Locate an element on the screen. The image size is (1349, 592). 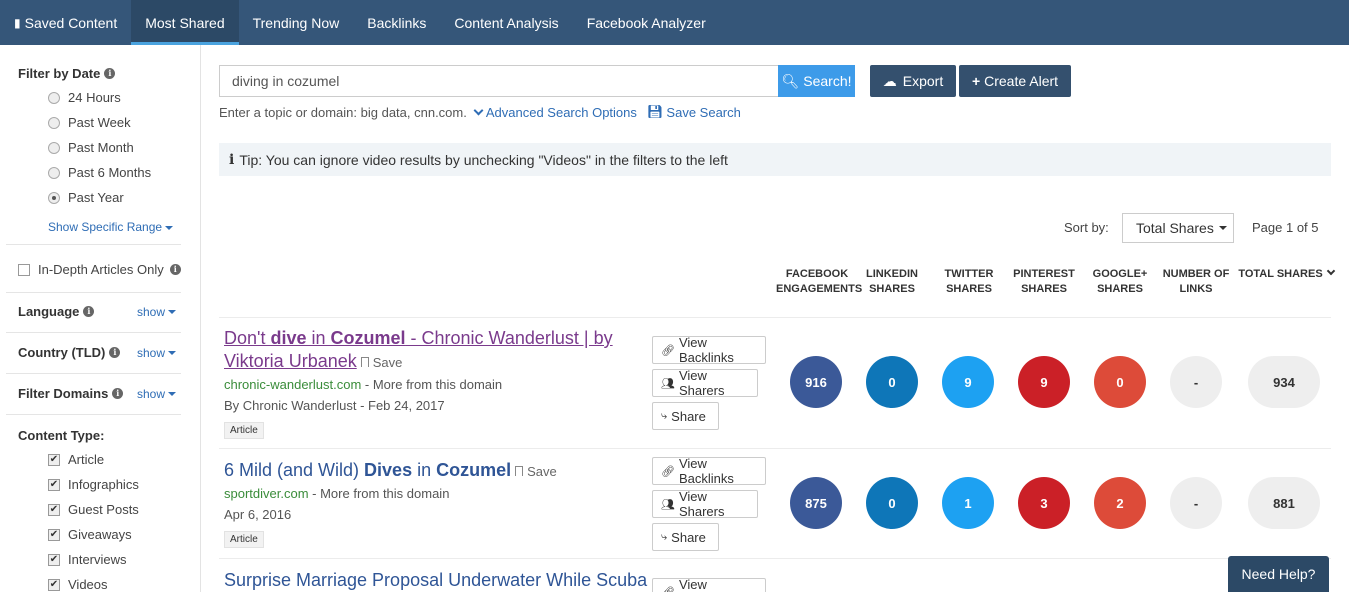
in-depth-checkbox-row: In-Depth Articles Only i is located at coordinates (99, 269).